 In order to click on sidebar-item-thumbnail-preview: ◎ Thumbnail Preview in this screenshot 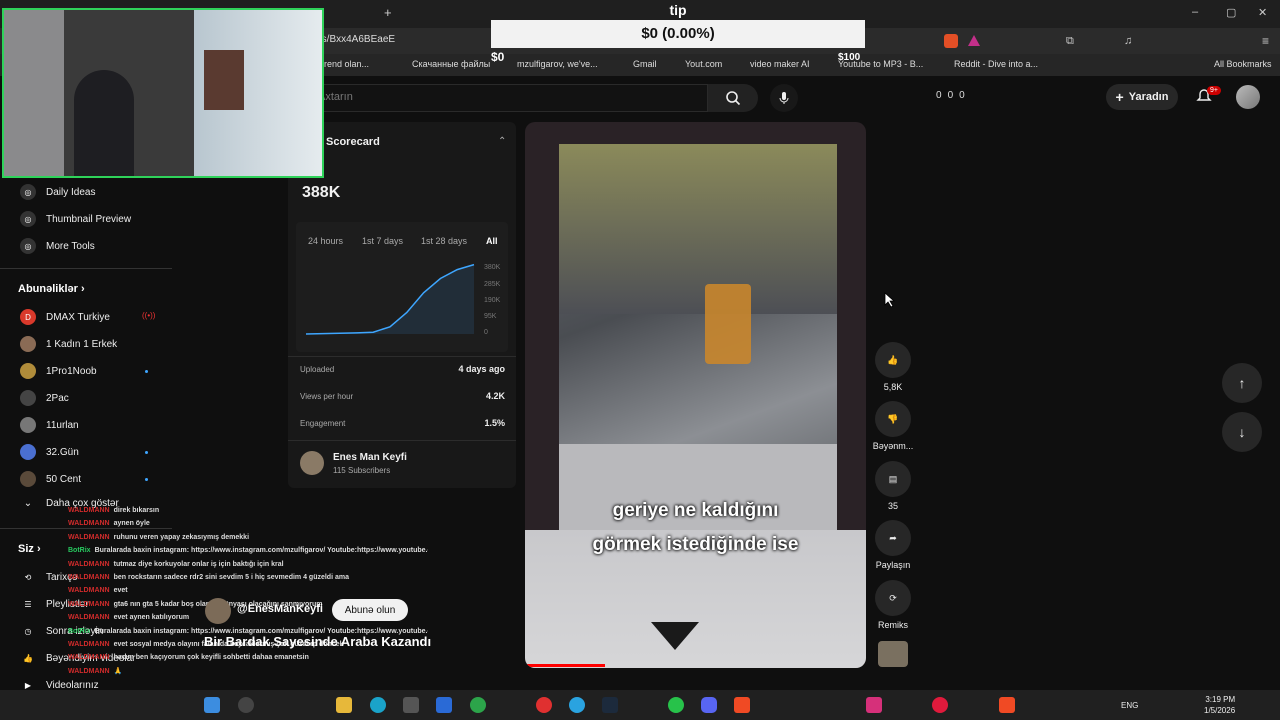, I will do `click(75, 219)`.